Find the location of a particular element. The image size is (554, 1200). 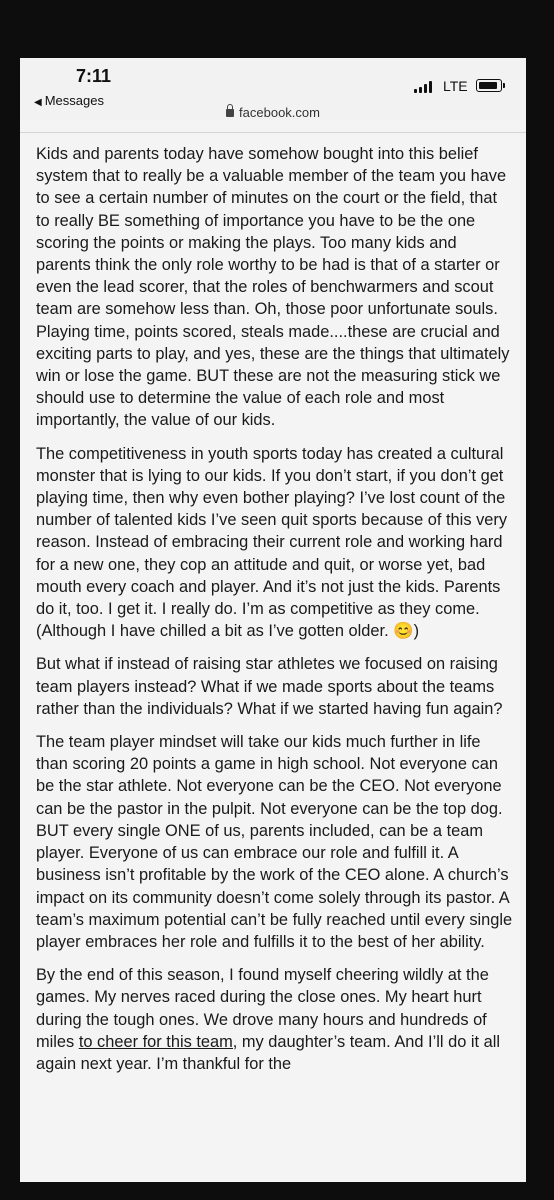

status-bar: 7:11 ◀ Messages LTE facebook.com is located at coordinates (273, 89).